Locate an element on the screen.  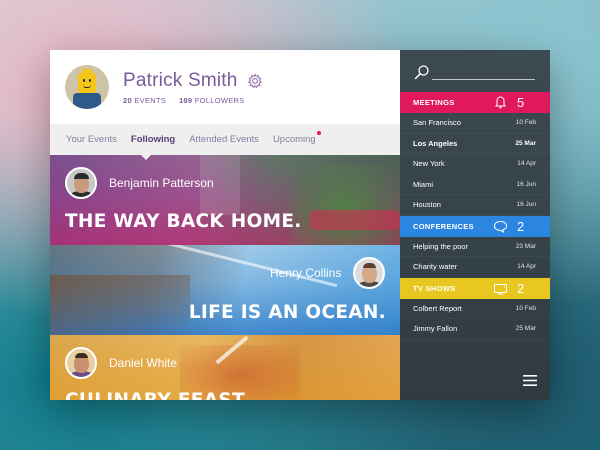
tv-shows-list: Colbert Report 10 Feb Jimmy Fallon 25 Mar is located at coordinates (475, 319).